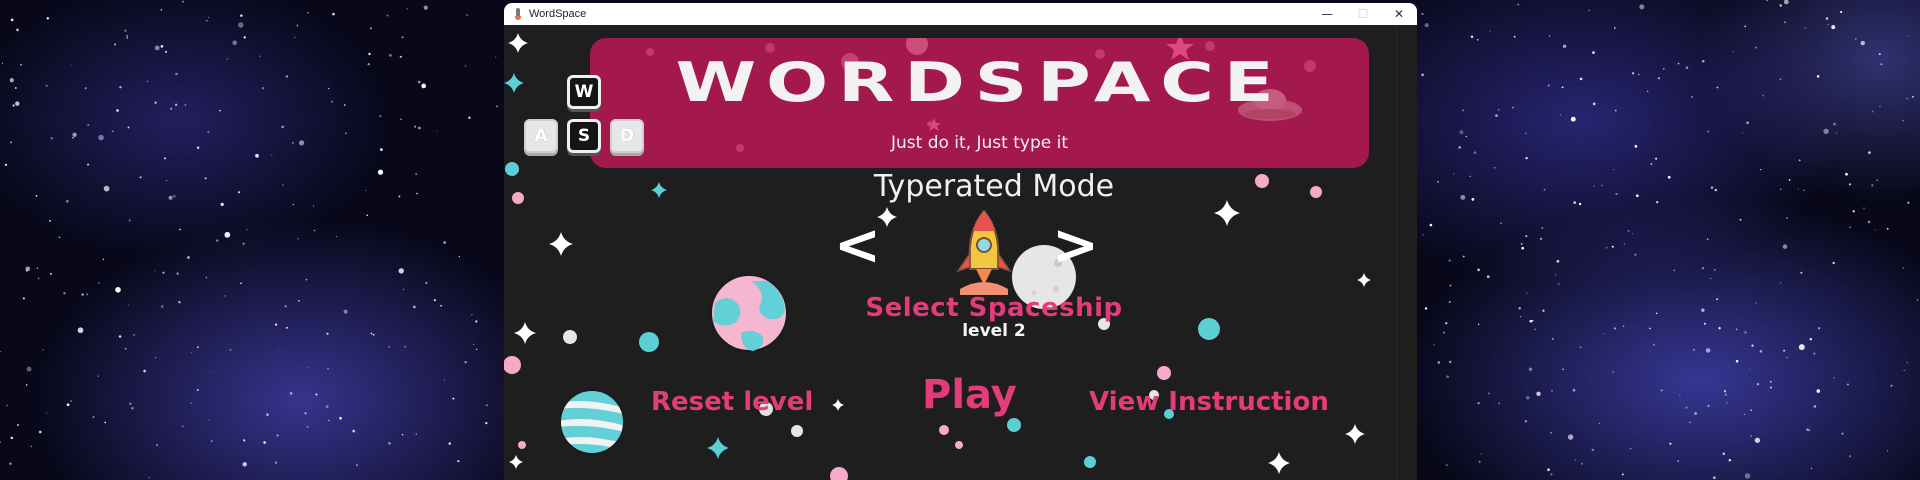 The height and width of the screenshot is (480, 1920). I want to click on view-instruction-button: View Instruction, so click(1209, 402).